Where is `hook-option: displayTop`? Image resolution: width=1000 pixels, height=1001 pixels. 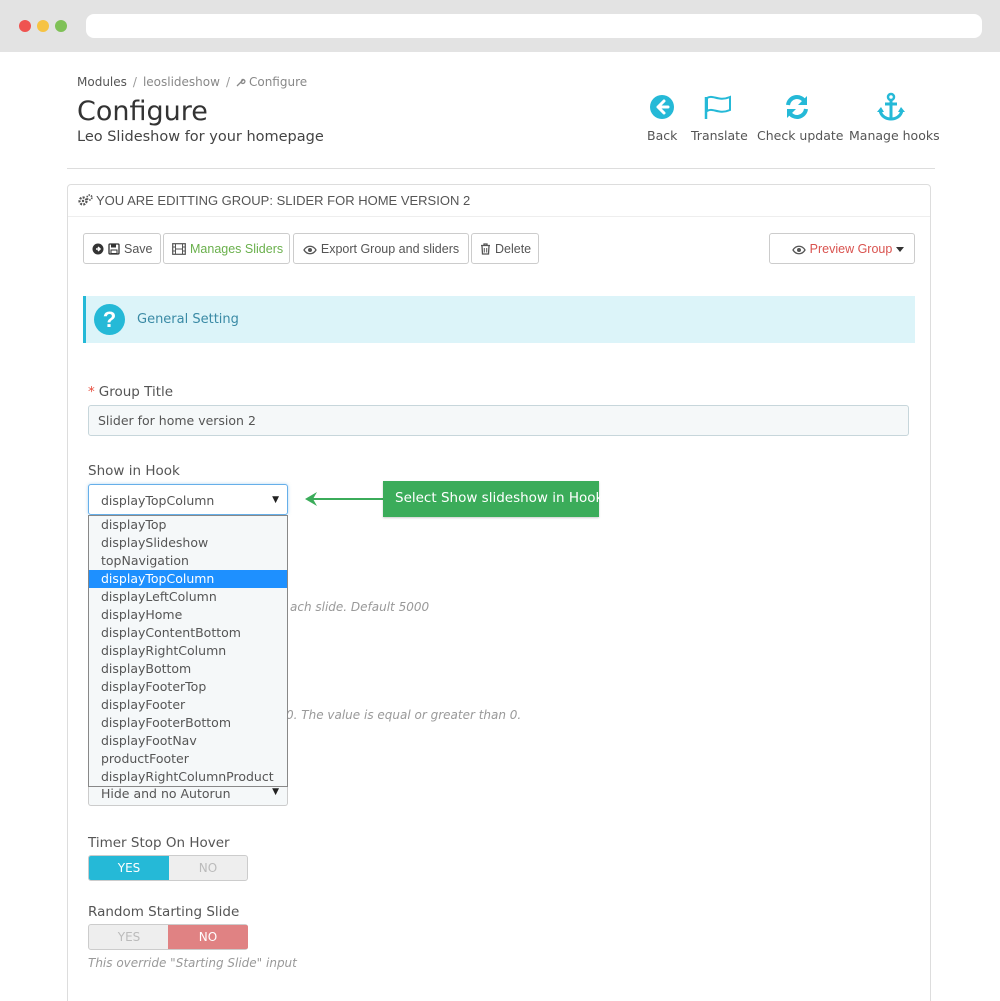 hook-option: displayTop is located at coordinates (188, 525).